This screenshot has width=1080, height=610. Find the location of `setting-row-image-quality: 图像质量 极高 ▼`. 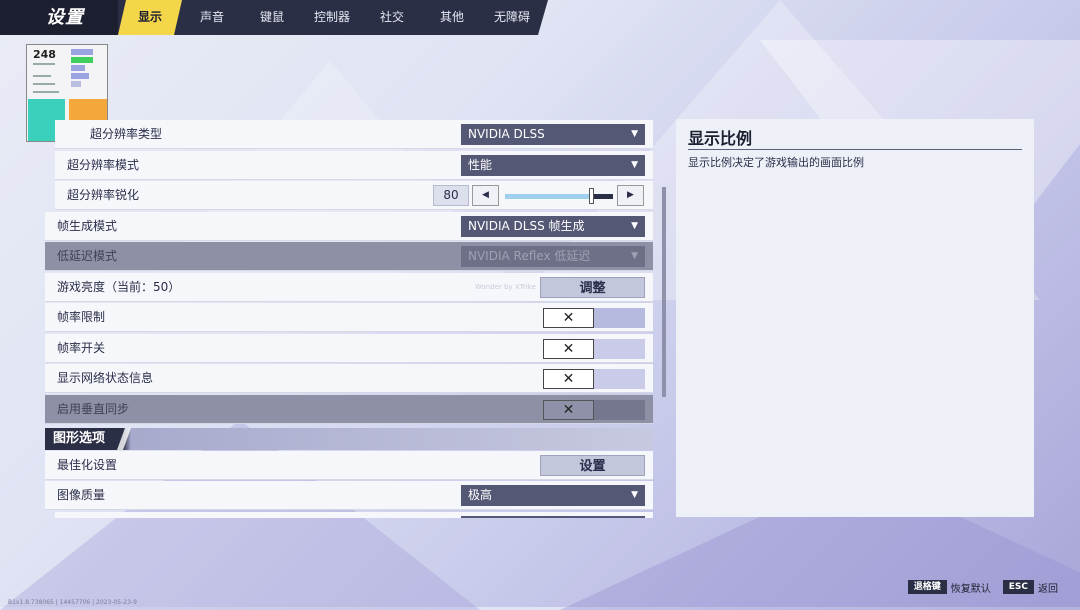

setting-row-image-quality: 图像质量 极高 ▼ is located at coordinates (349, 495).